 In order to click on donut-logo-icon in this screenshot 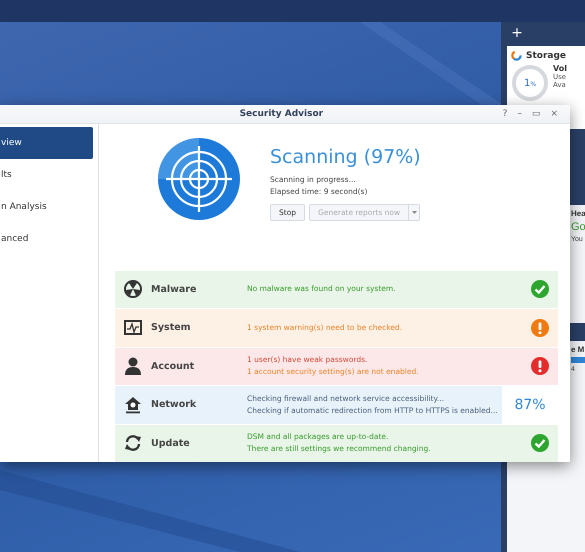, I will do `click(516, 55)`.